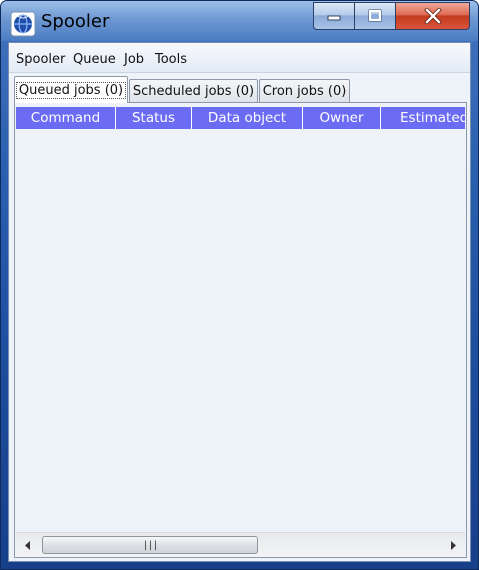 The image size is (479, 570). I want to click on maximize-icon, so click(375, 15).